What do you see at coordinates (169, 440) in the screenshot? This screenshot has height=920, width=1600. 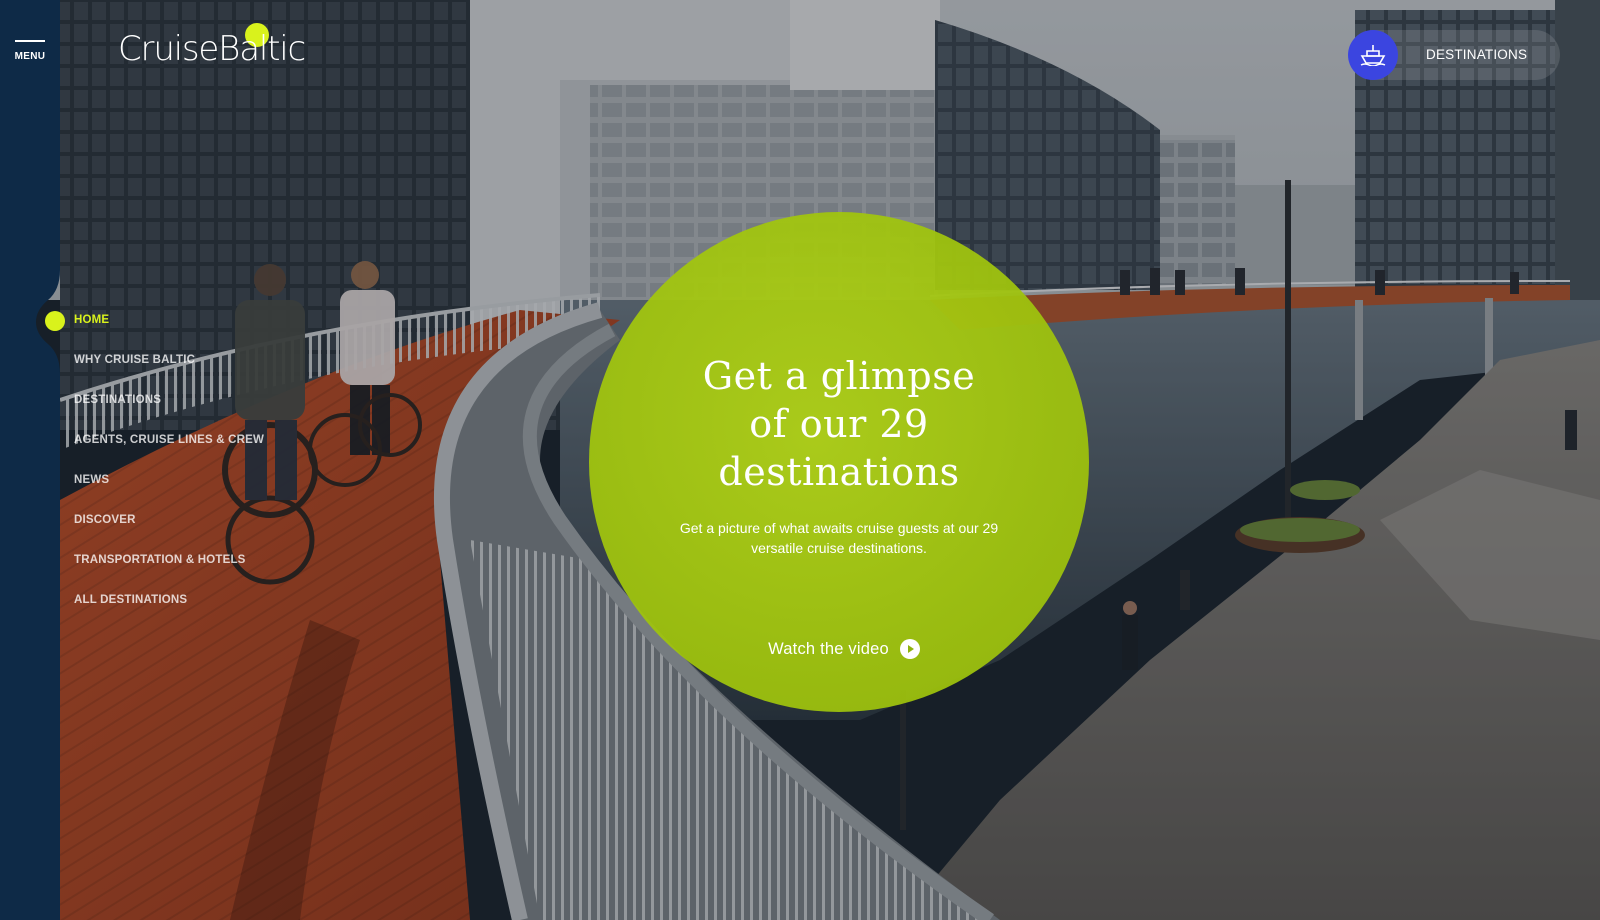 I see `nav-item-label: AGENTS, CRUISE LINES & CREW` at bounding box center [169, 440].